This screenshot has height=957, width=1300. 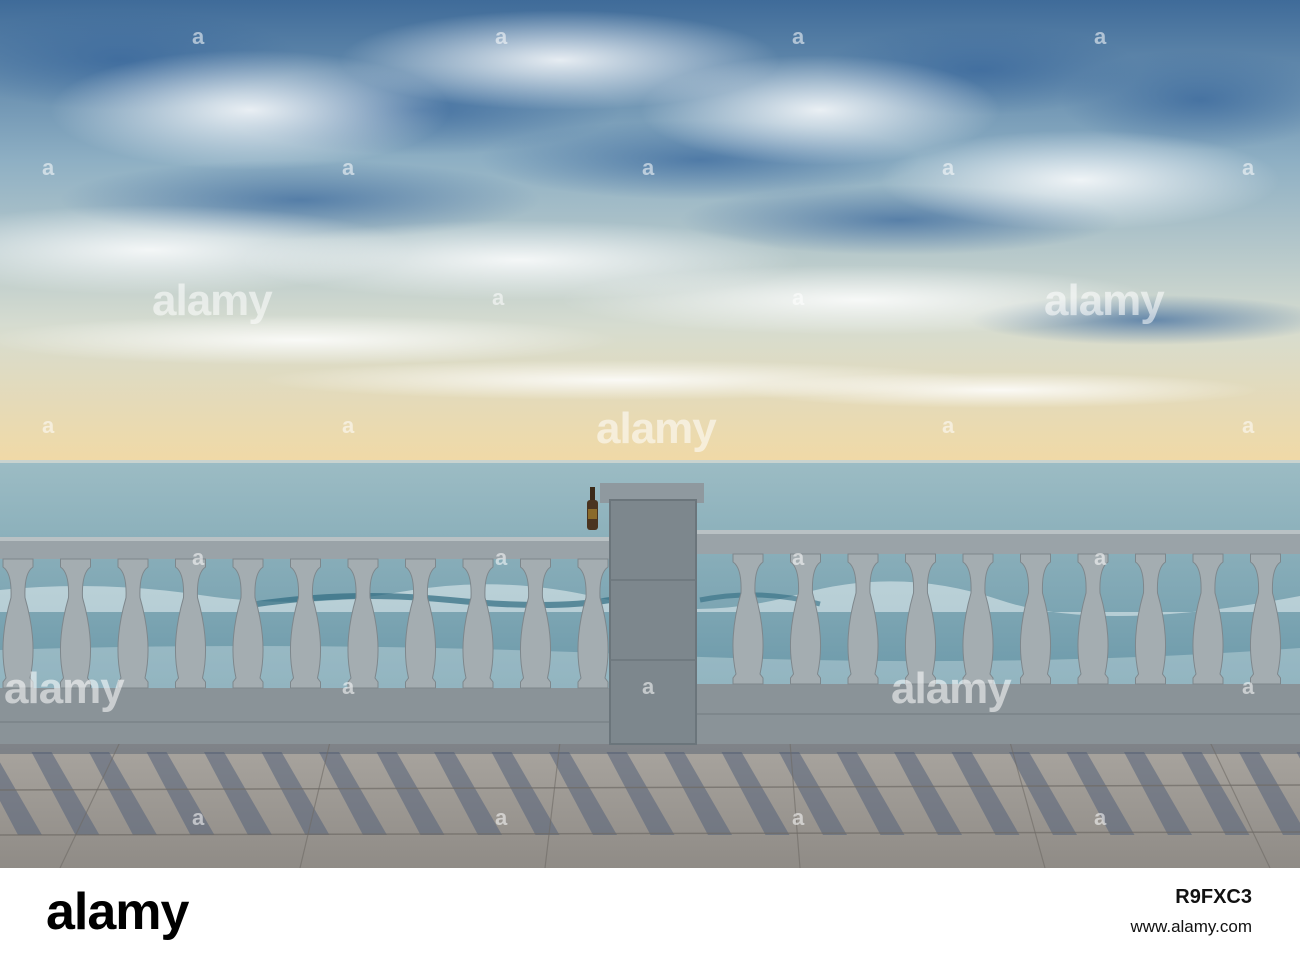 What do you see at coordinates (1191, 911) in the screenshot?
I see `image-meta: R9FXC3 www.alamy.com` at bounding box center [1191, 911].